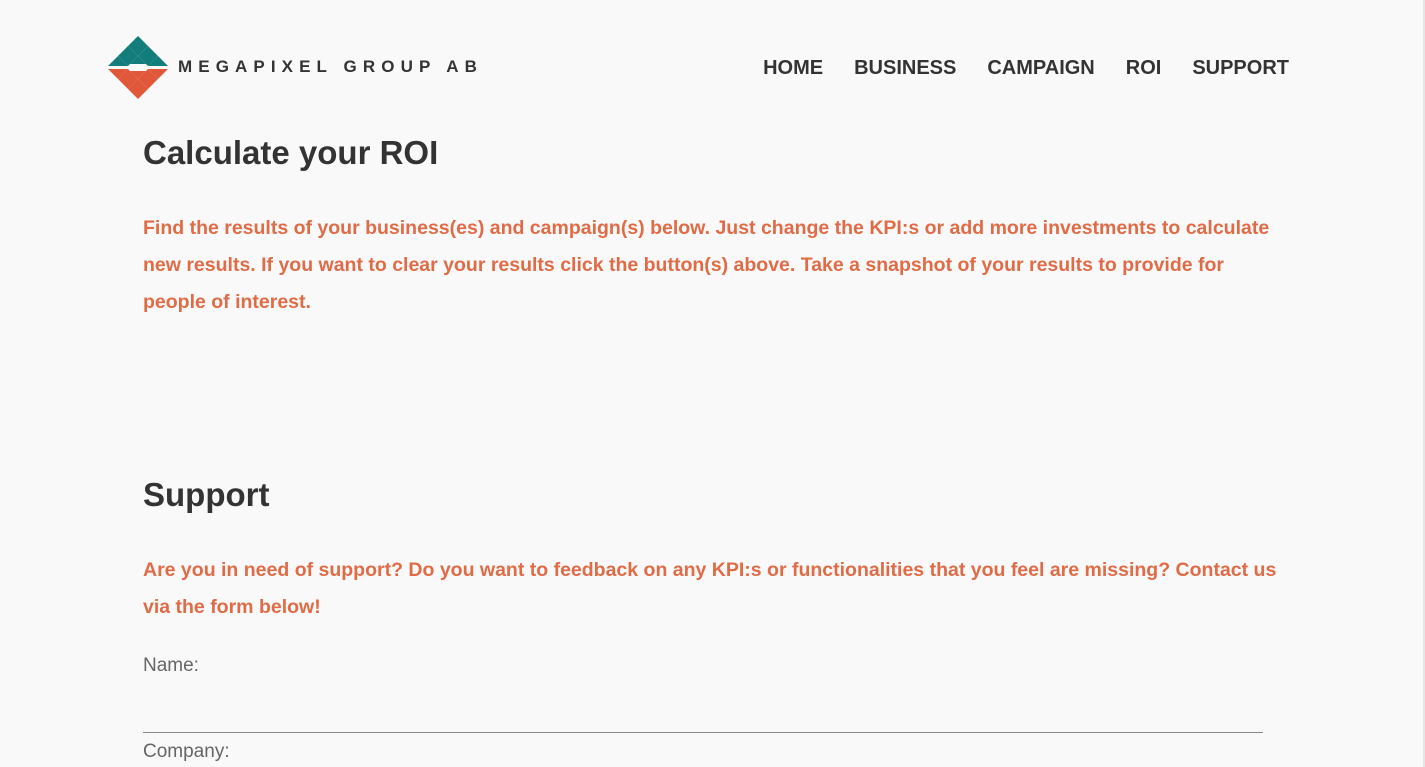 Image resolution: width=1425 pixels, height=767 pixels. What do you see at coordinates (138, 67) in the screenshot?
I see `megapixel-logo-icon` at bounding box center [138, 67].